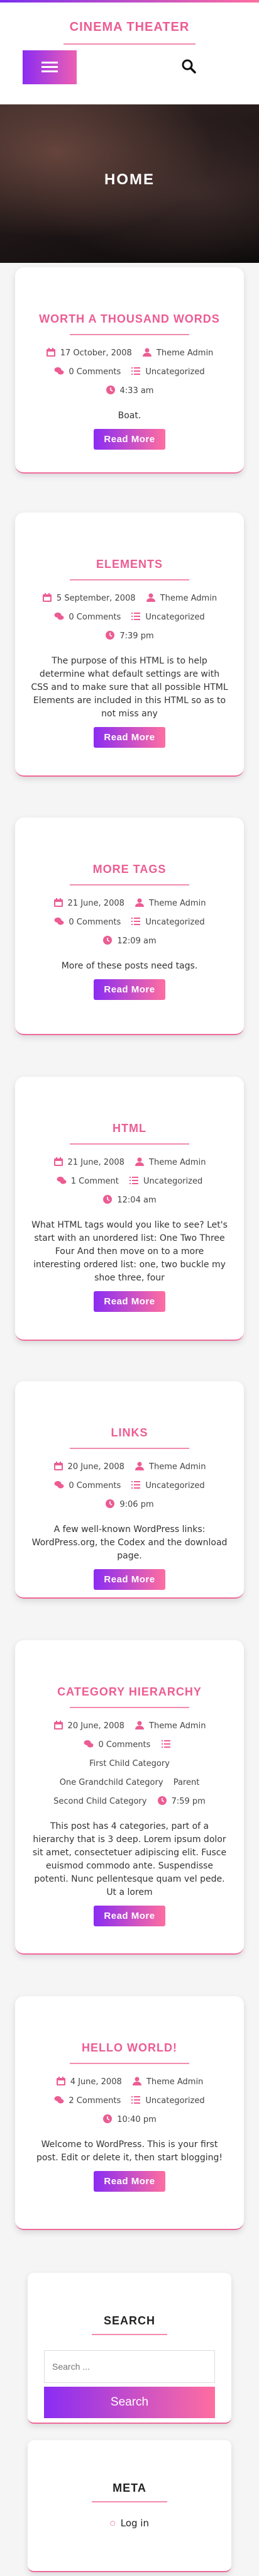  I want to click on hamburger-icon, so click(49, 67).